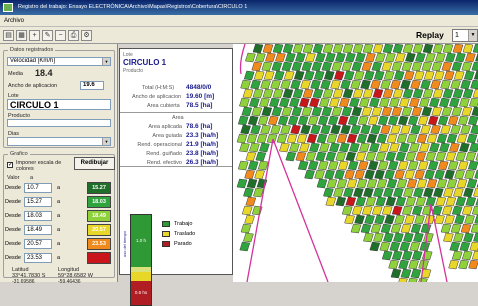 This screenshot has width=478, height=306. Describe the element at coordinates (73, 35) in the screenshot. I see `print-icon: ⎙` at that location.